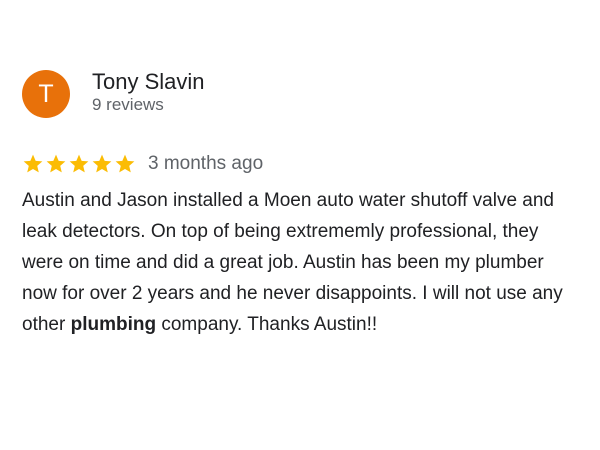 The height and width of the screenshot is (450, 600). I want to click on avatar: T, so click(46, 94).